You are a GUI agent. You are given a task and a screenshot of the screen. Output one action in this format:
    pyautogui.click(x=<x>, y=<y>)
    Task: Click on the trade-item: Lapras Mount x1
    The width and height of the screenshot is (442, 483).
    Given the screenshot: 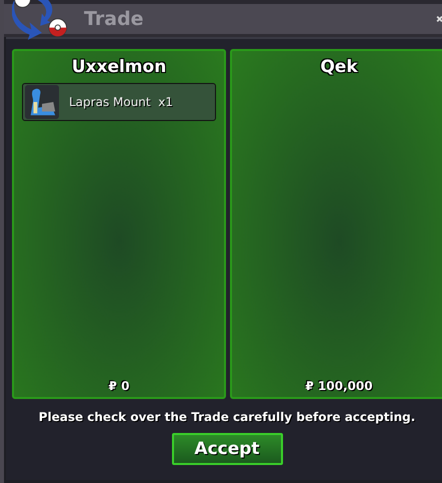 What is the action you would take?
    pyautogui.click(x=119, y=102)
    